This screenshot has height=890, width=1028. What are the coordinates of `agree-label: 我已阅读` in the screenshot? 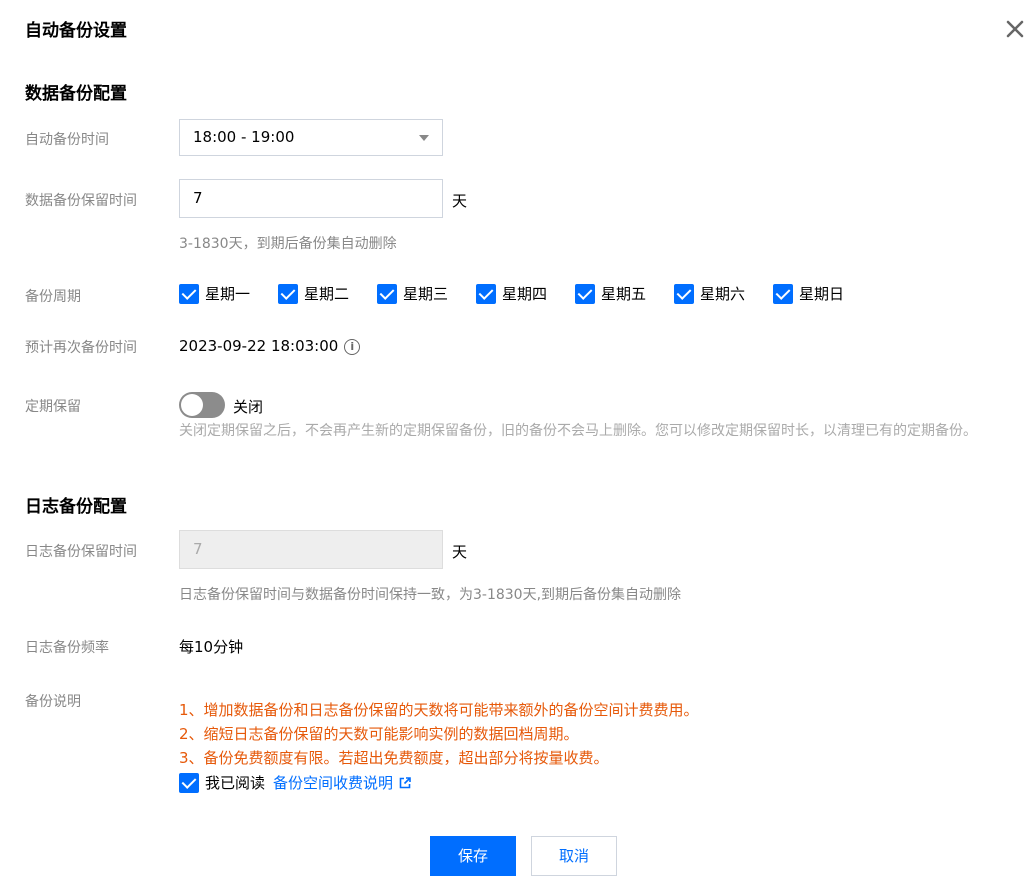 It's located at (235, 783).